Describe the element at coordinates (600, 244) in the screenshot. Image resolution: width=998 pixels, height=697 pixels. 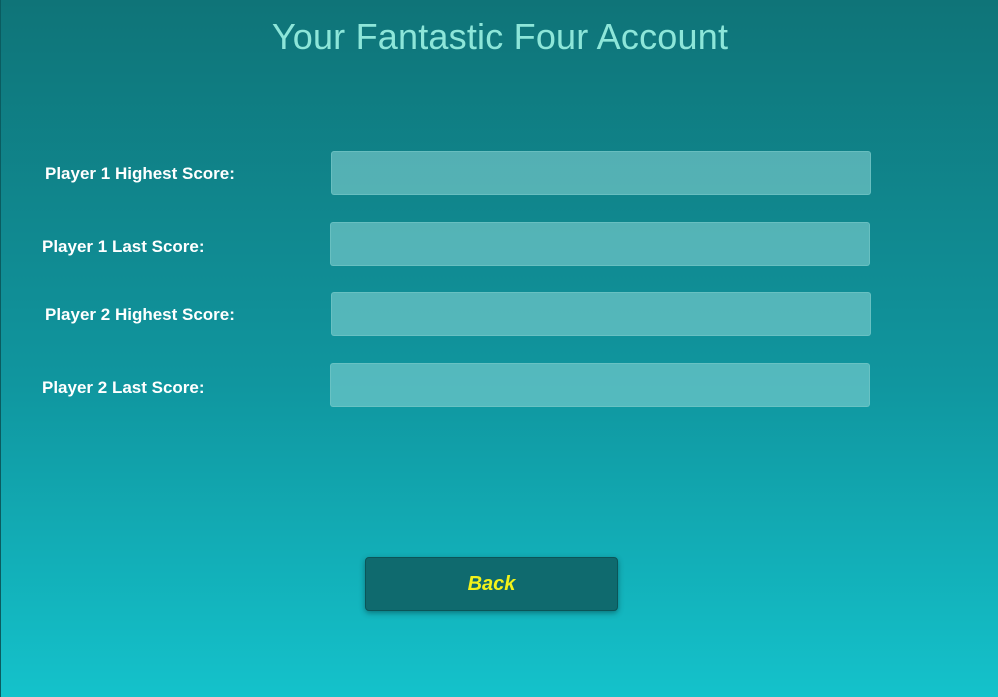
I see `player1-last-score-field` at that location.